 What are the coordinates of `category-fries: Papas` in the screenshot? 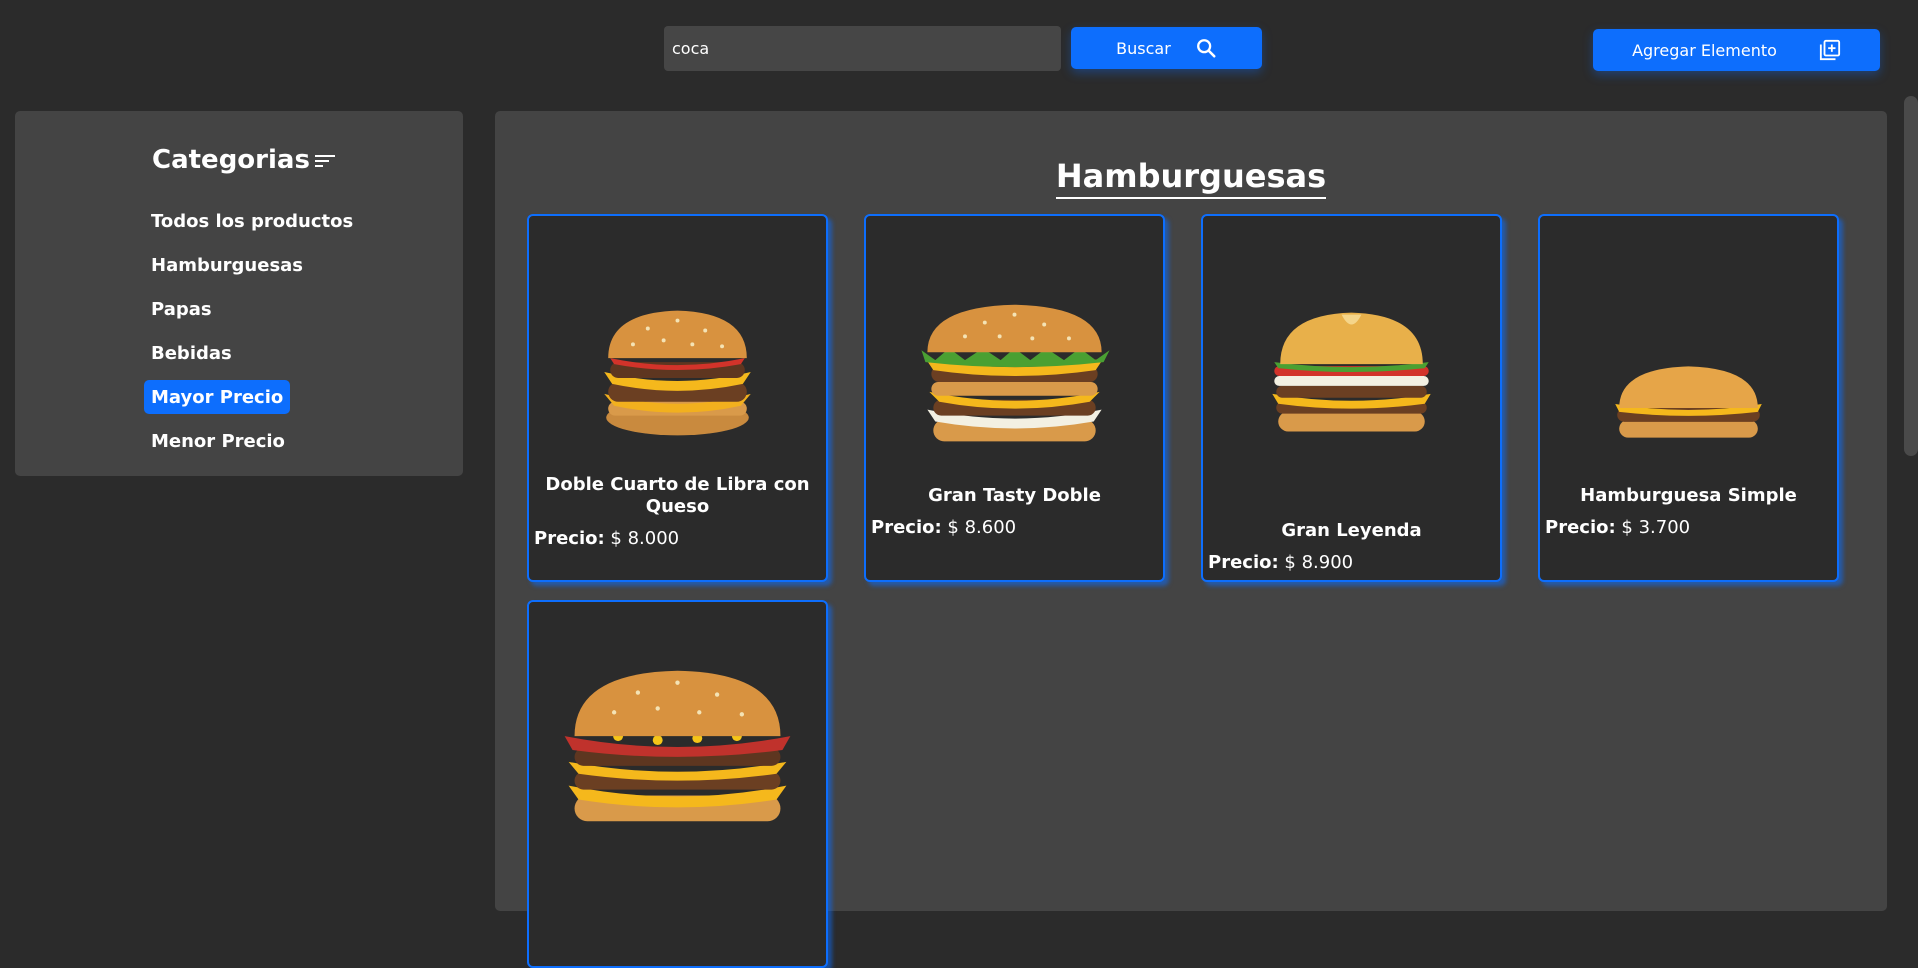 It's located at (181, 309).